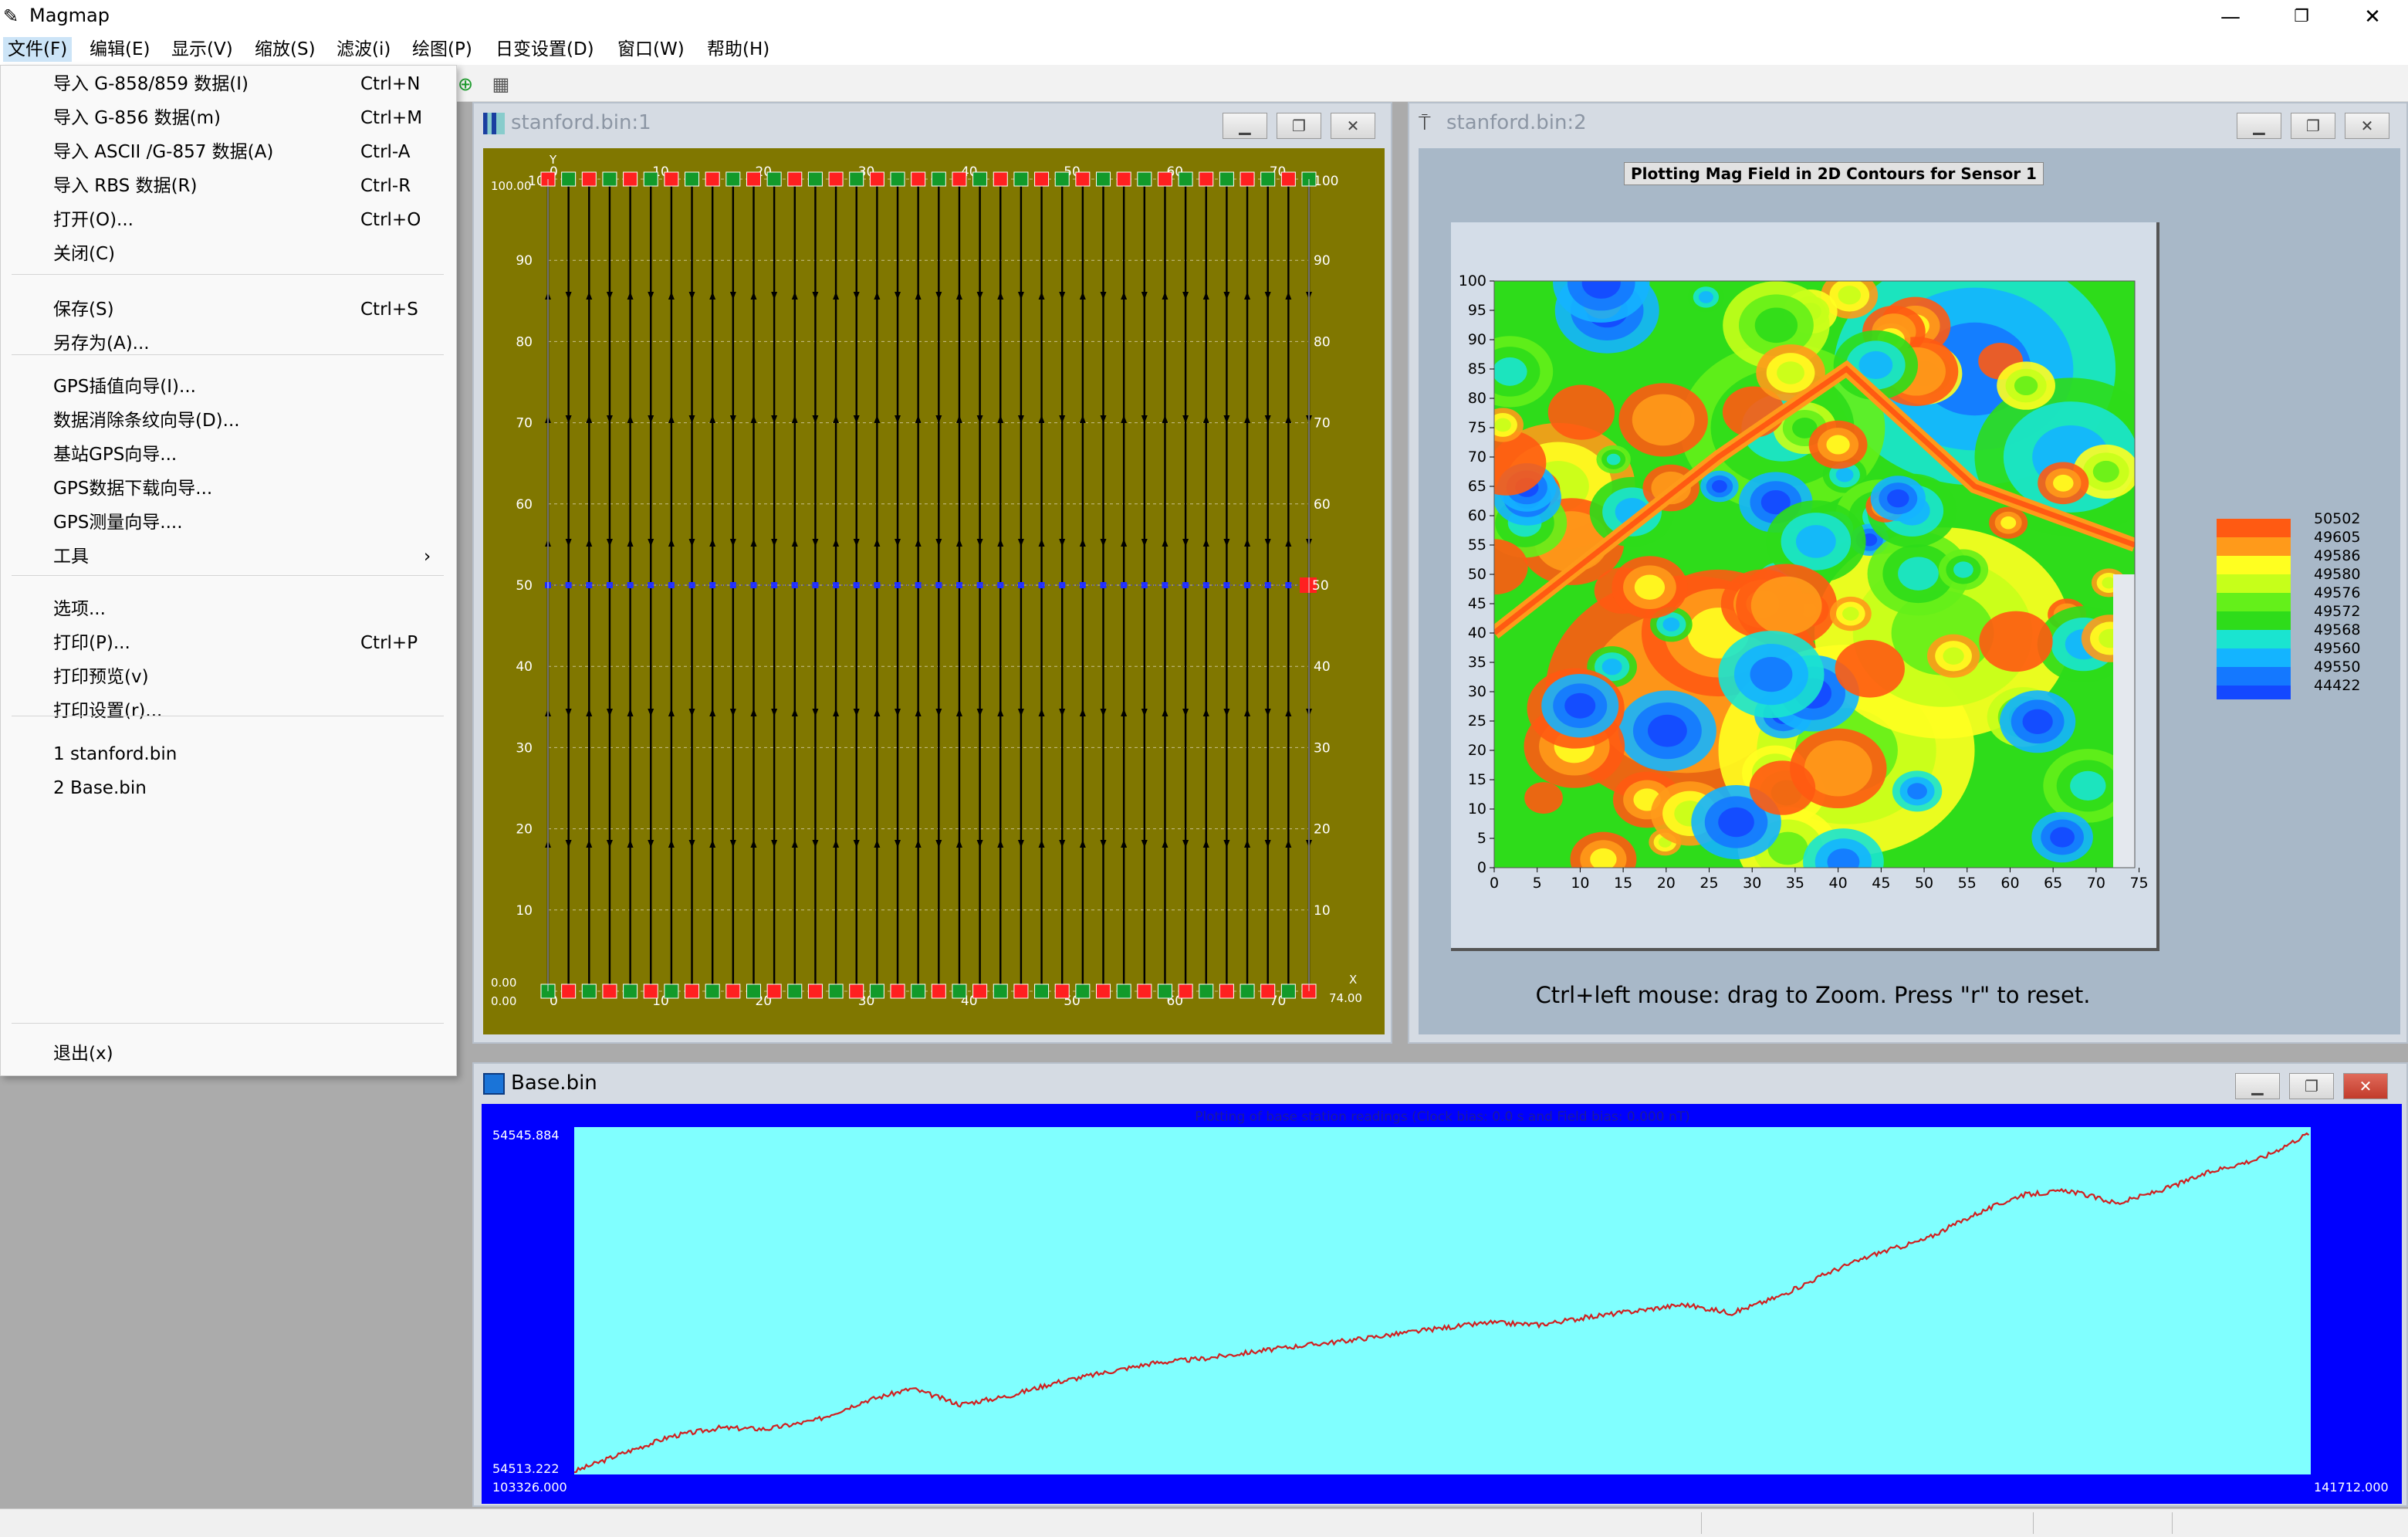 This screenshot has width=2408, height=1537. Describe the element at coordinates (228, 220) in the screenshot. I see `file-menu-item: 打开(O)... Ctrl+O` at that location.